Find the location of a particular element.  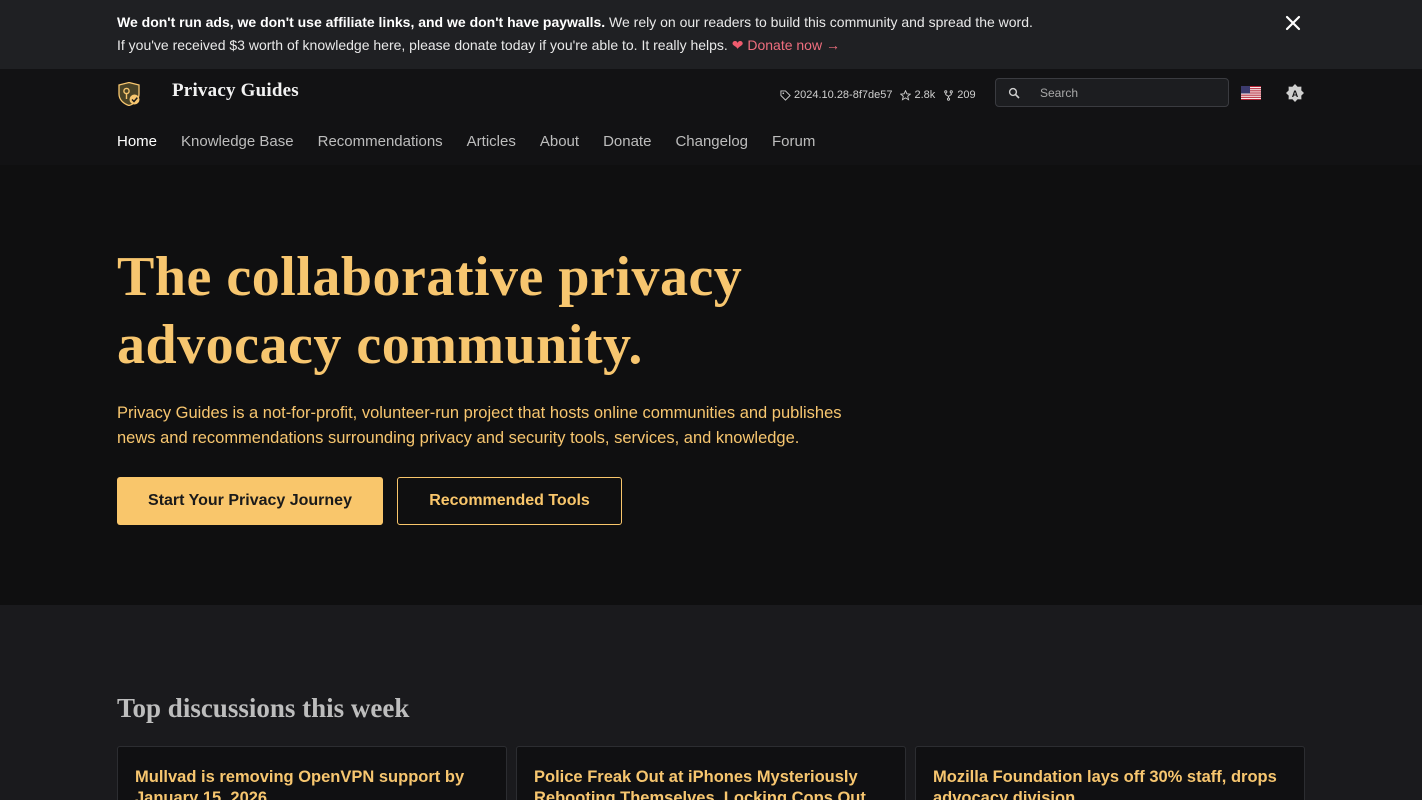

start-privacy-journey-button: Start Your Privacy Journey is located at coordinates (250, 501).